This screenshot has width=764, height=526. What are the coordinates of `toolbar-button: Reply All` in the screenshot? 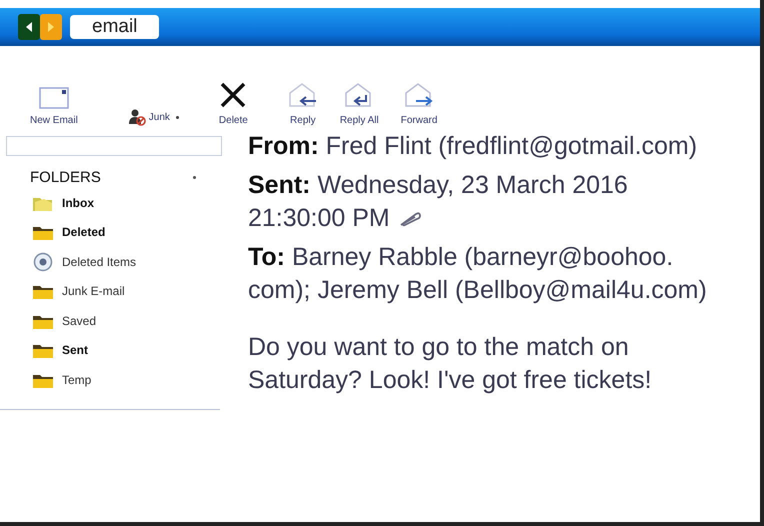 It's located at (359, 103).